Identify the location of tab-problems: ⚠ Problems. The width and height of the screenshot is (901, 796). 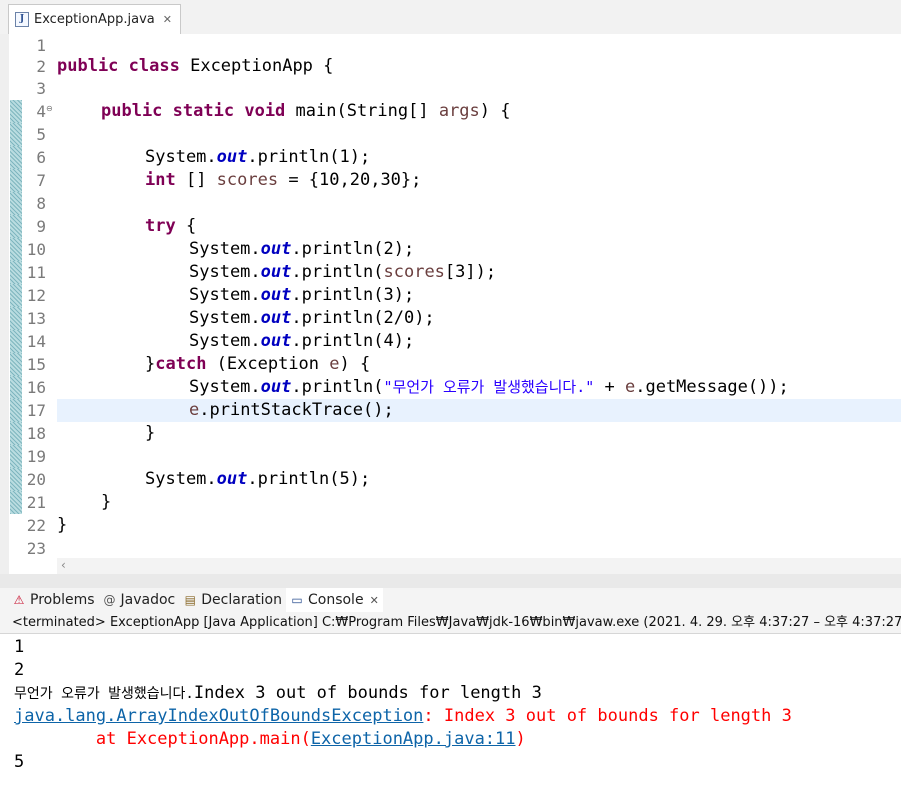
(49, 600).